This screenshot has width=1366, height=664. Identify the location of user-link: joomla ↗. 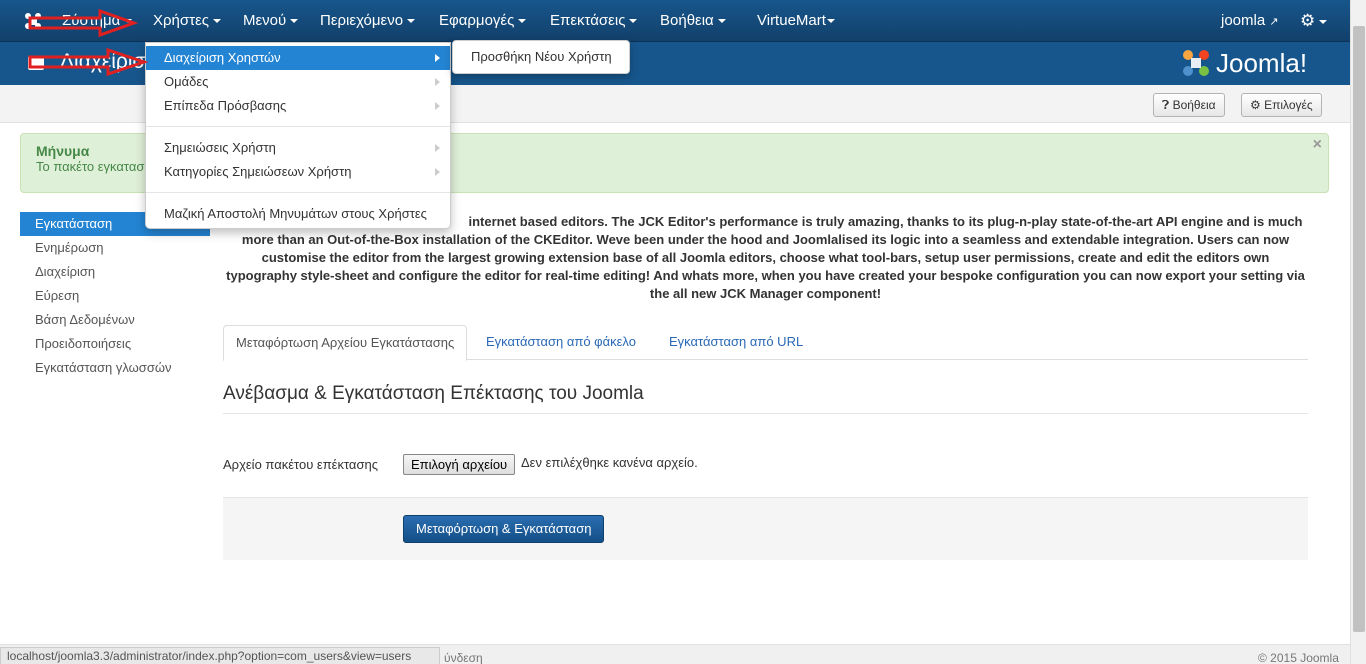
(1250, 21).